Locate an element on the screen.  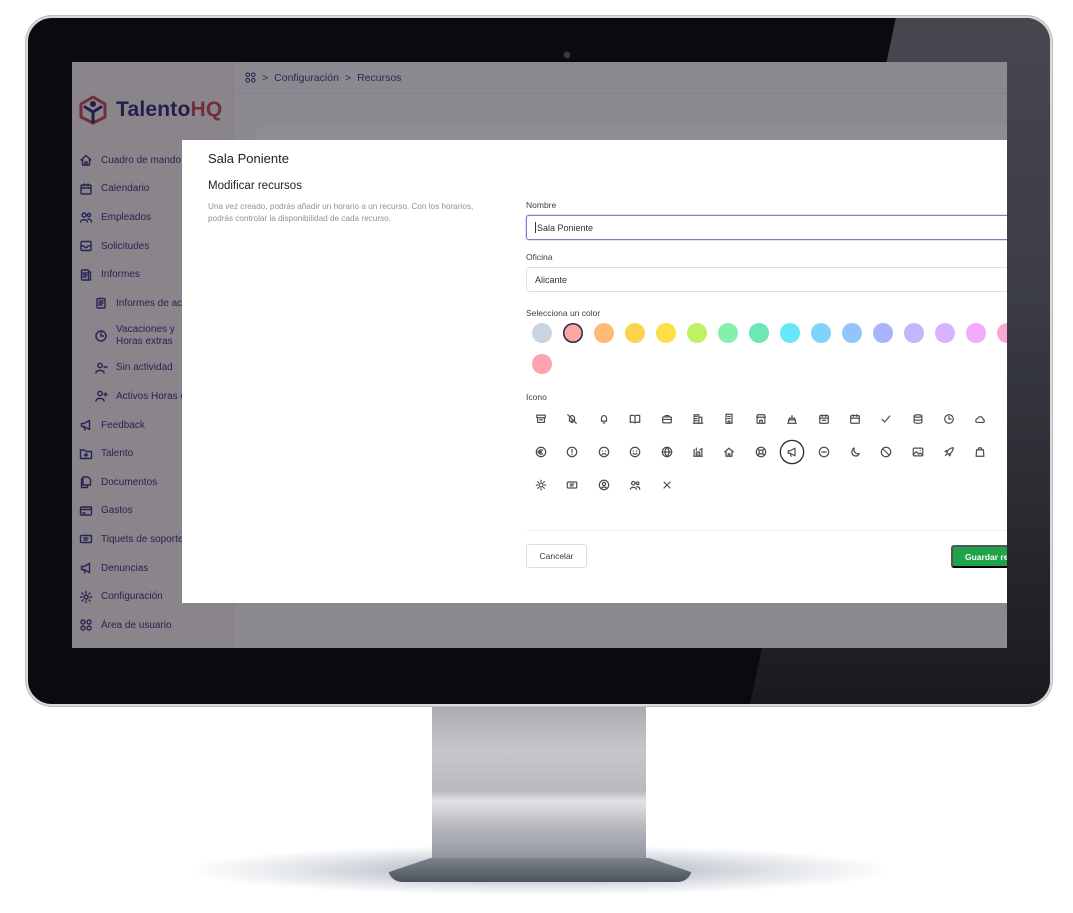
text-caret is located at coordinates (535, 227).